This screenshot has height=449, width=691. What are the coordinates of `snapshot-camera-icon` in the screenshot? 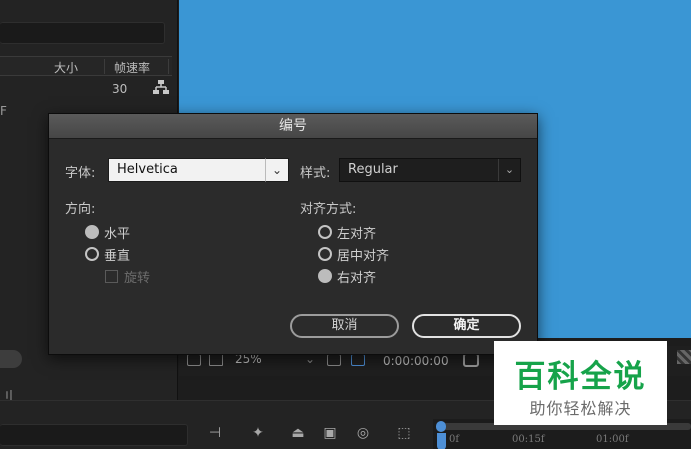 It's located at (471, 360).